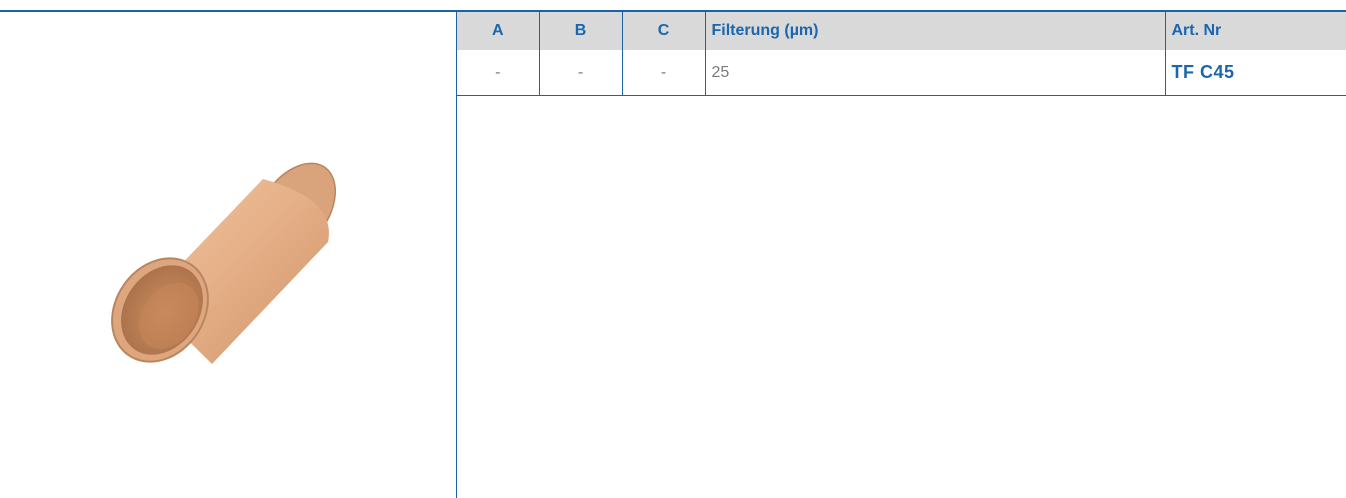  Describe the element at coordinates (664, 73) in the screenshot. I see `cell-c: -` at that location.